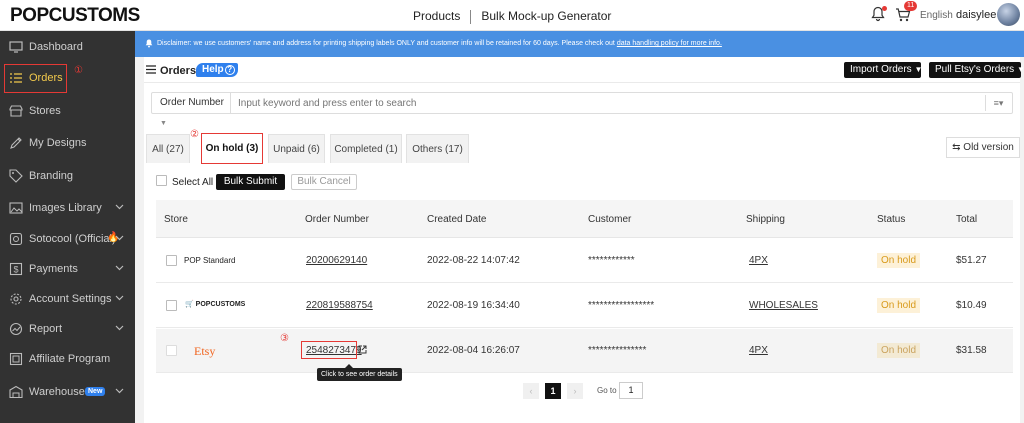 This screenshot has width=1024, height=423. I want to click on sidebar-item-stores: Stores, so click(67, 111).